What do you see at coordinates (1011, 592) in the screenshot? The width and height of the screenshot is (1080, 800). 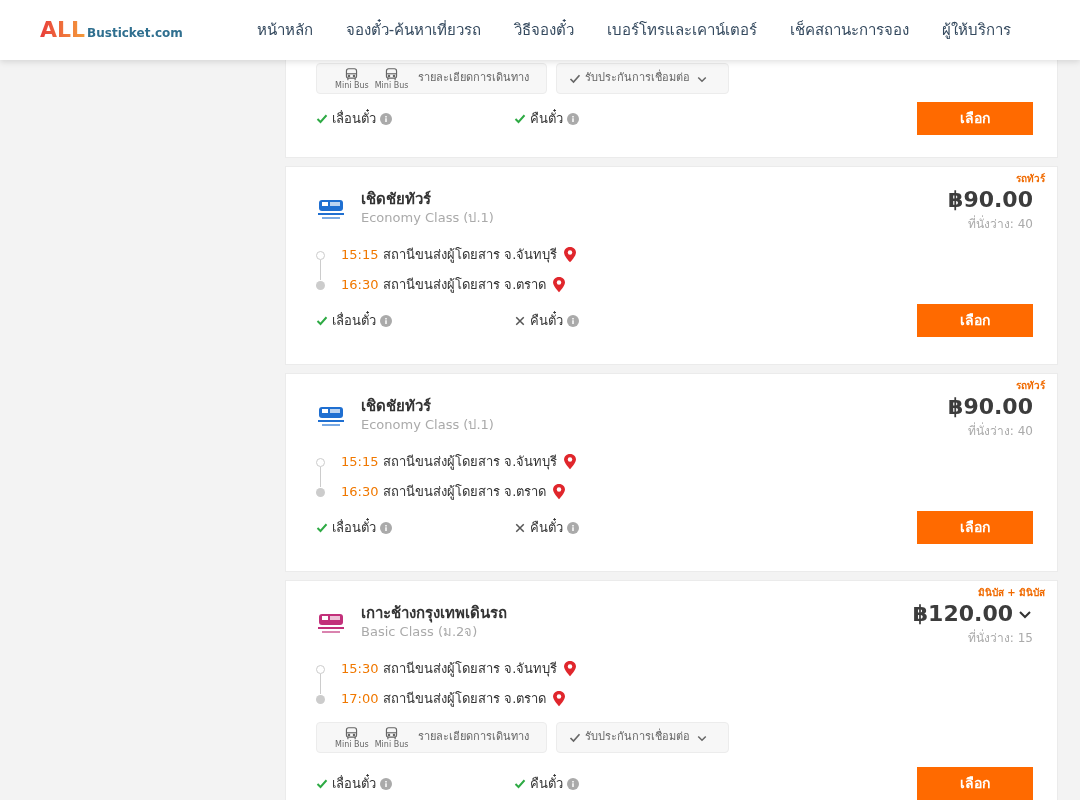 I see `vehicle-type-tag: มินิบัส + มินิบัส` at bounding box center [1011, 592].